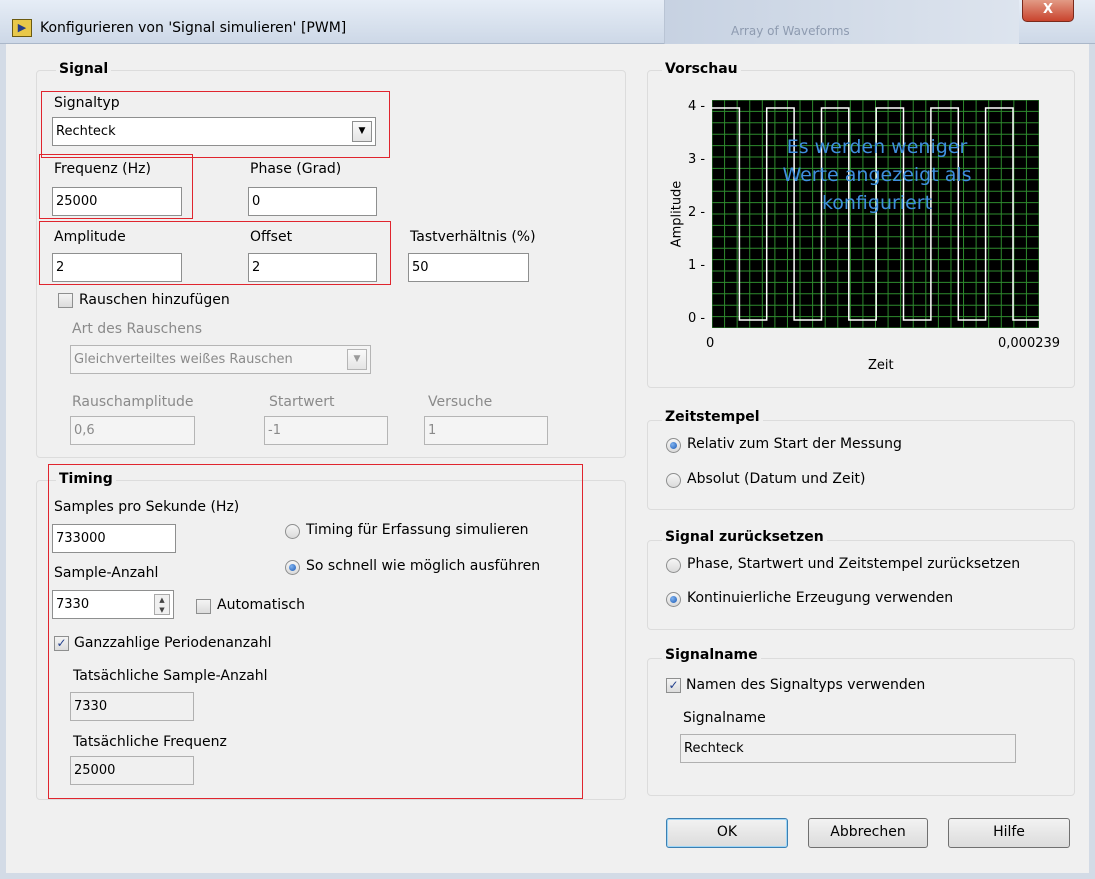  Describe the element at coordinates (150, 742) in the screenshot. I see `tats-freq-label: Tatsächliche Frequenz` at that location.